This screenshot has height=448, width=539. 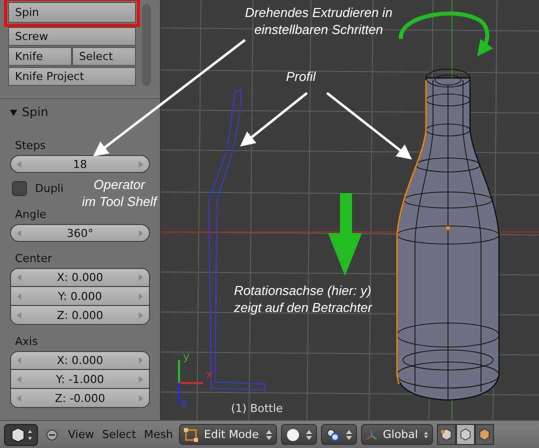 What do you see at coordinates (30, 214) in the screenshot?
I see `field-label: Angle` at bounding box center [30, 214].